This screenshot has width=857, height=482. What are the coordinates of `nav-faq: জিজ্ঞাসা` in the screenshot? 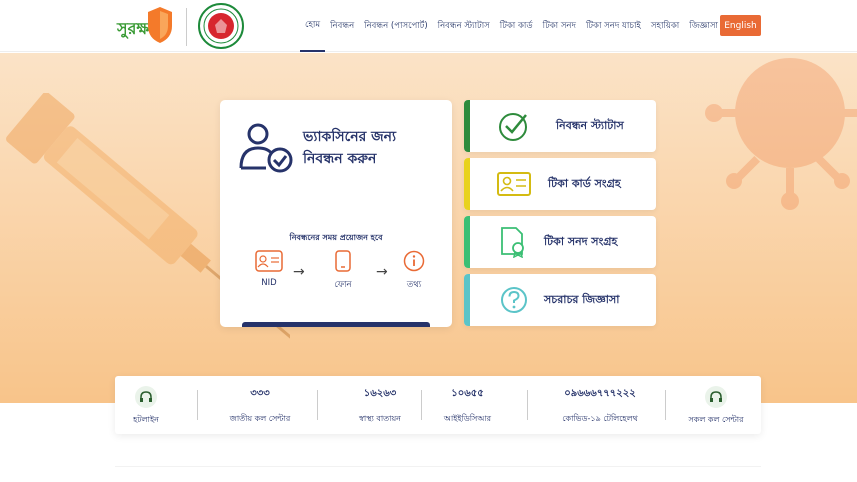 It's located at (703, 26).